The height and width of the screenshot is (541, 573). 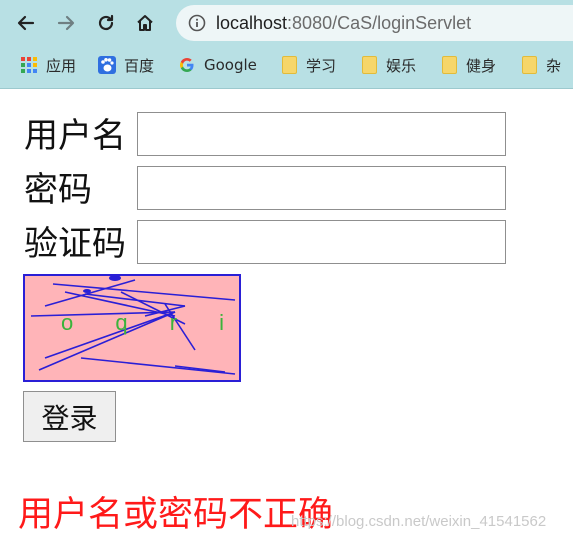 What do you see at coordinates (481, 65) in the screenshot?
I see `bookmark-label: 健身` at bounding box center [481, 65].